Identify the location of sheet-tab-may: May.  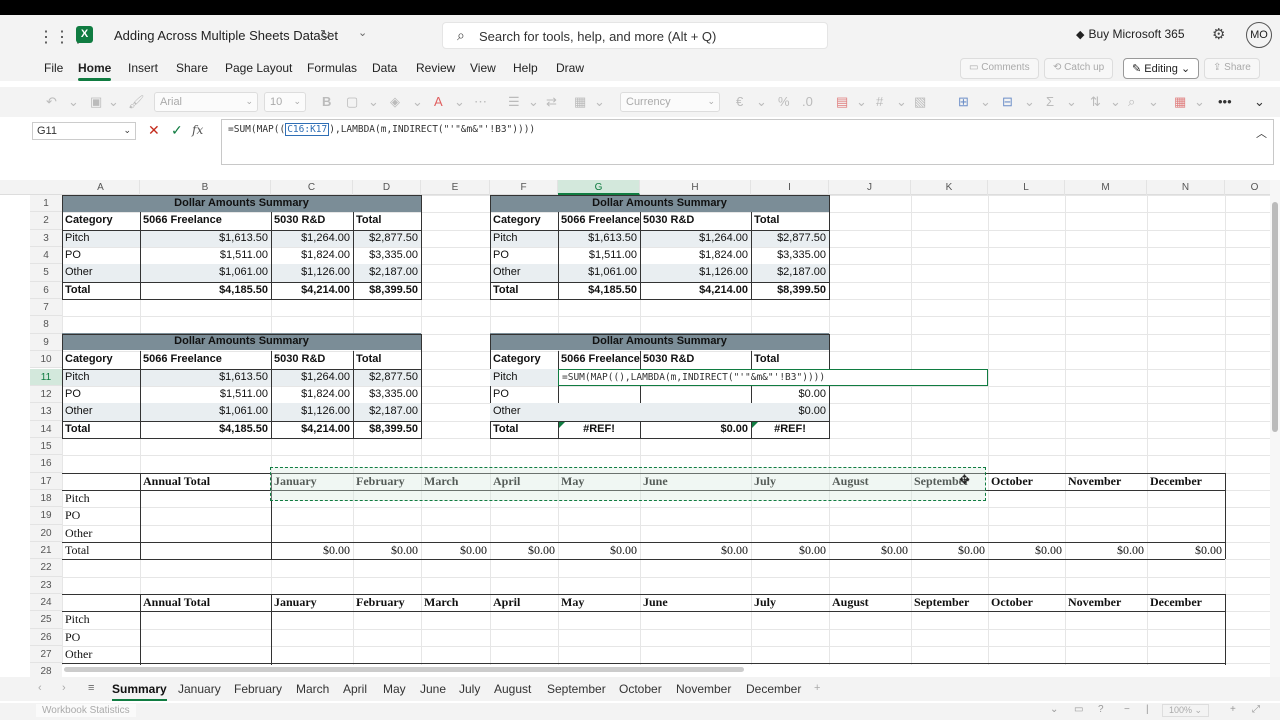
(394, 689).